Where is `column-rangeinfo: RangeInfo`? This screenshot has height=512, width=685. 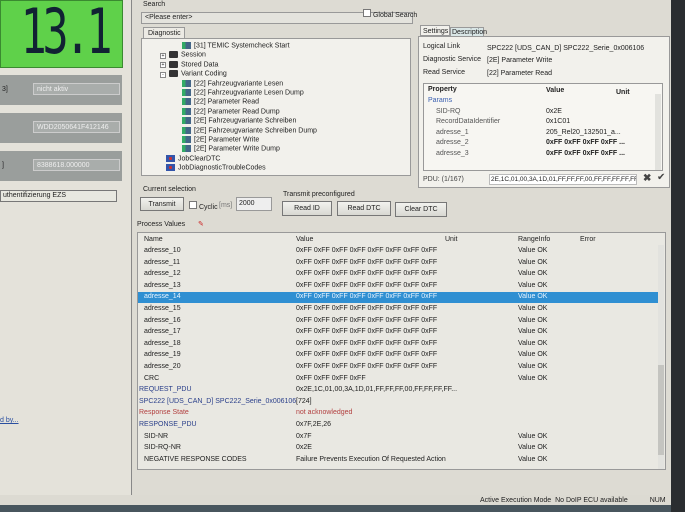 column-rangeinfo: RangeInfo is located at coordinates (534, 240).